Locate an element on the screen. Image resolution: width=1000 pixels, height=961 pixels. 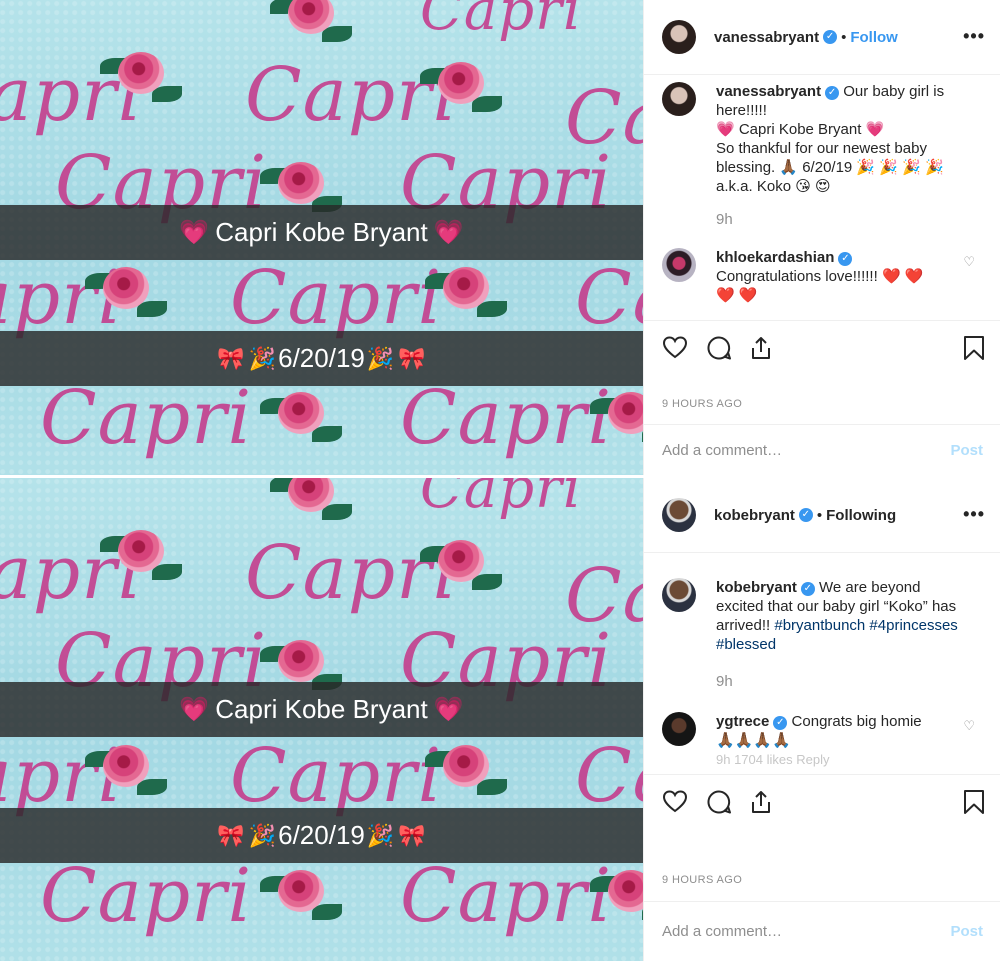
post-header: vanessabryant ✓ • Follow ••• is located at coordinates (822, 37).